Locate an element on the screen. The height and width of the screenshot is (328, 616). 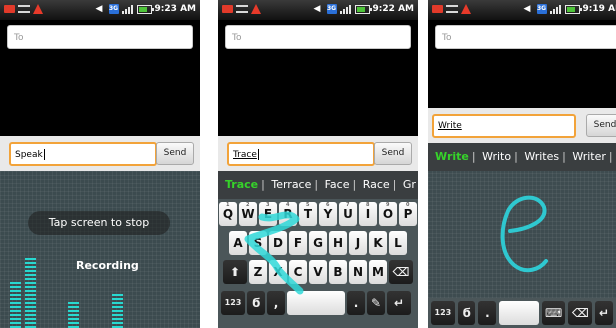
suggestion-item: Trace is located at coordinates (241, 184).